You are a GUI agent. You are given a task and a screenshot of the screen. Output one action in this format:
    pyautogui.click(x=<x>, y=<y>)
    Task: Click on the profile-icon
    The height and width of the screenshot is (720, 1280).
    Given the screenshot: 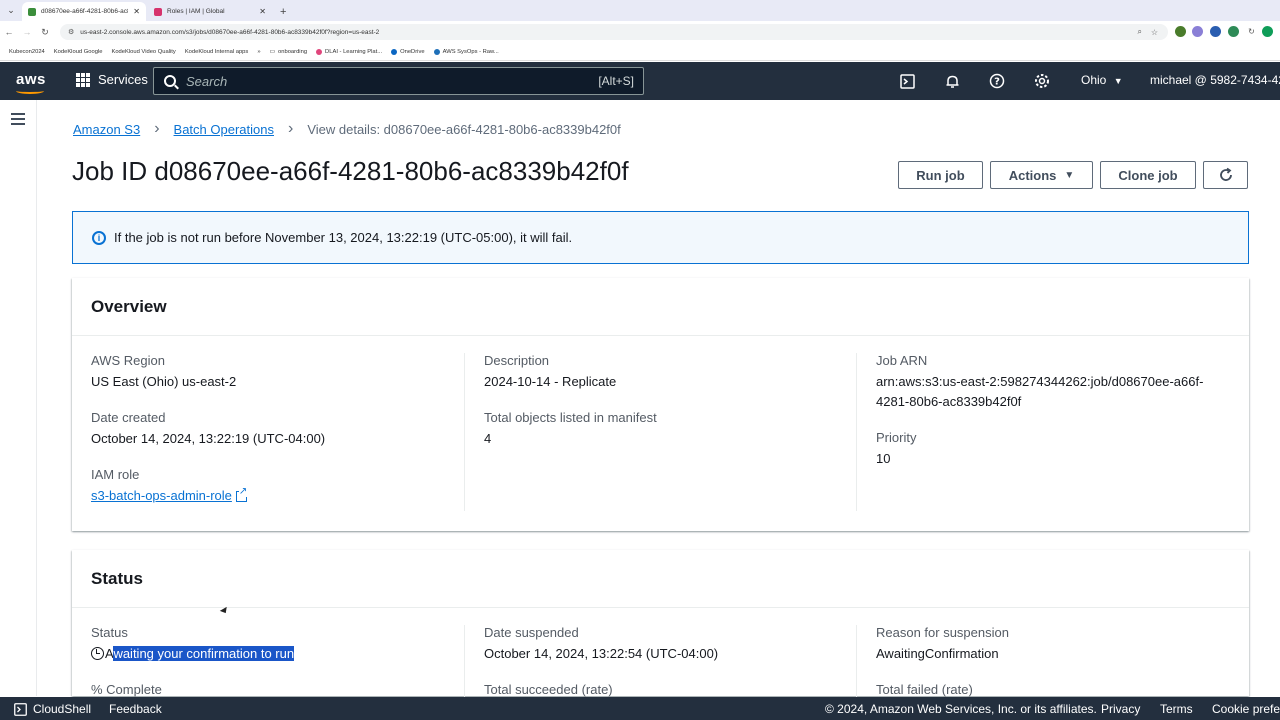 What is the action you would take?
    pyautogui.click(x=1267, y=31)
    